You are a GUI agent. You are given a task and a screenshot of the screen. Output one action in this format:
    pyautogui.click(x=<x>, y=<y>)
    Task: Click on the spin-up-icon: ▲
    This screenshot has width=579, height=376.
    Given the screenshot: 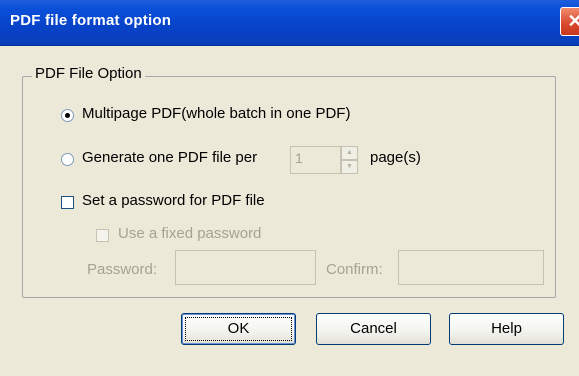 What is the action you would take?
    pyautogui.click(x=349, y=152)
    